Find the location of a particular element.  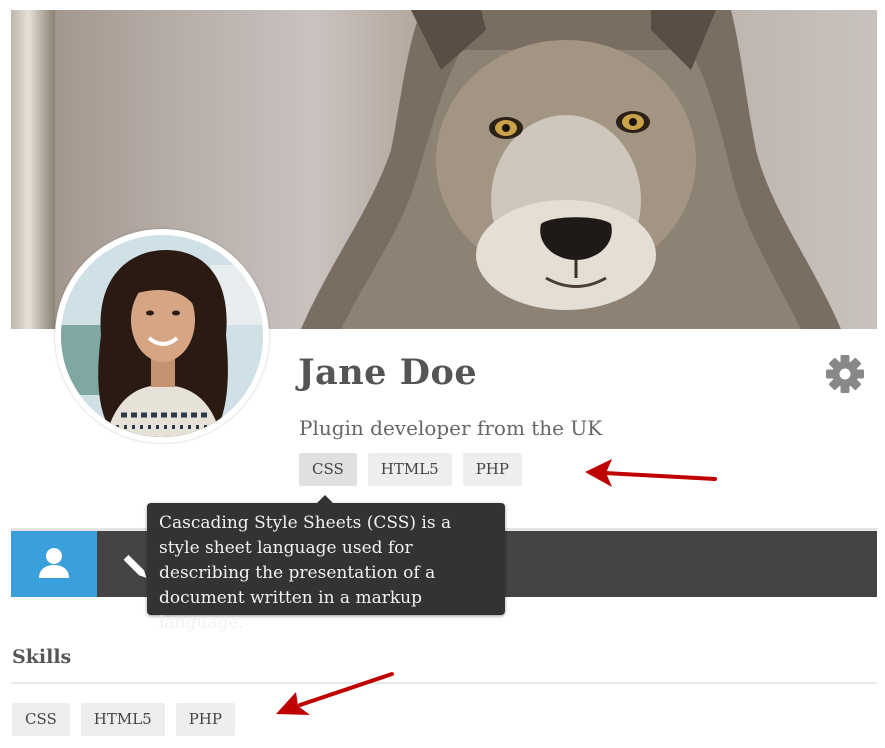

skill-php: PHP is located at coordinates (205, 719).